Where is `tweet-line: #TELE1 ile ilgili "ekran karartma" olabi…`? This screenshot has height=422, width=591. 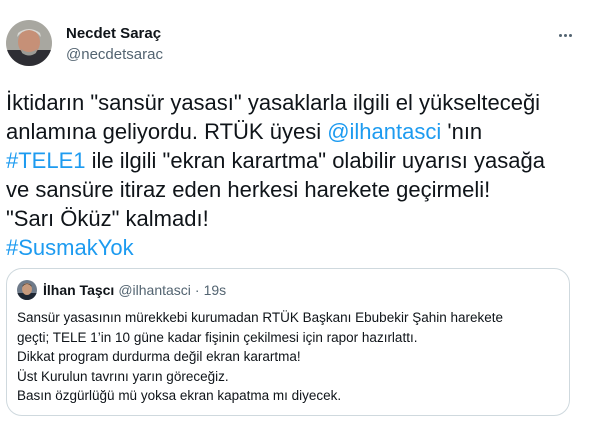 tweet-line: #TELE1 ile ilgili "ekran karartma" olabi… is located at coordinates (296, 160).